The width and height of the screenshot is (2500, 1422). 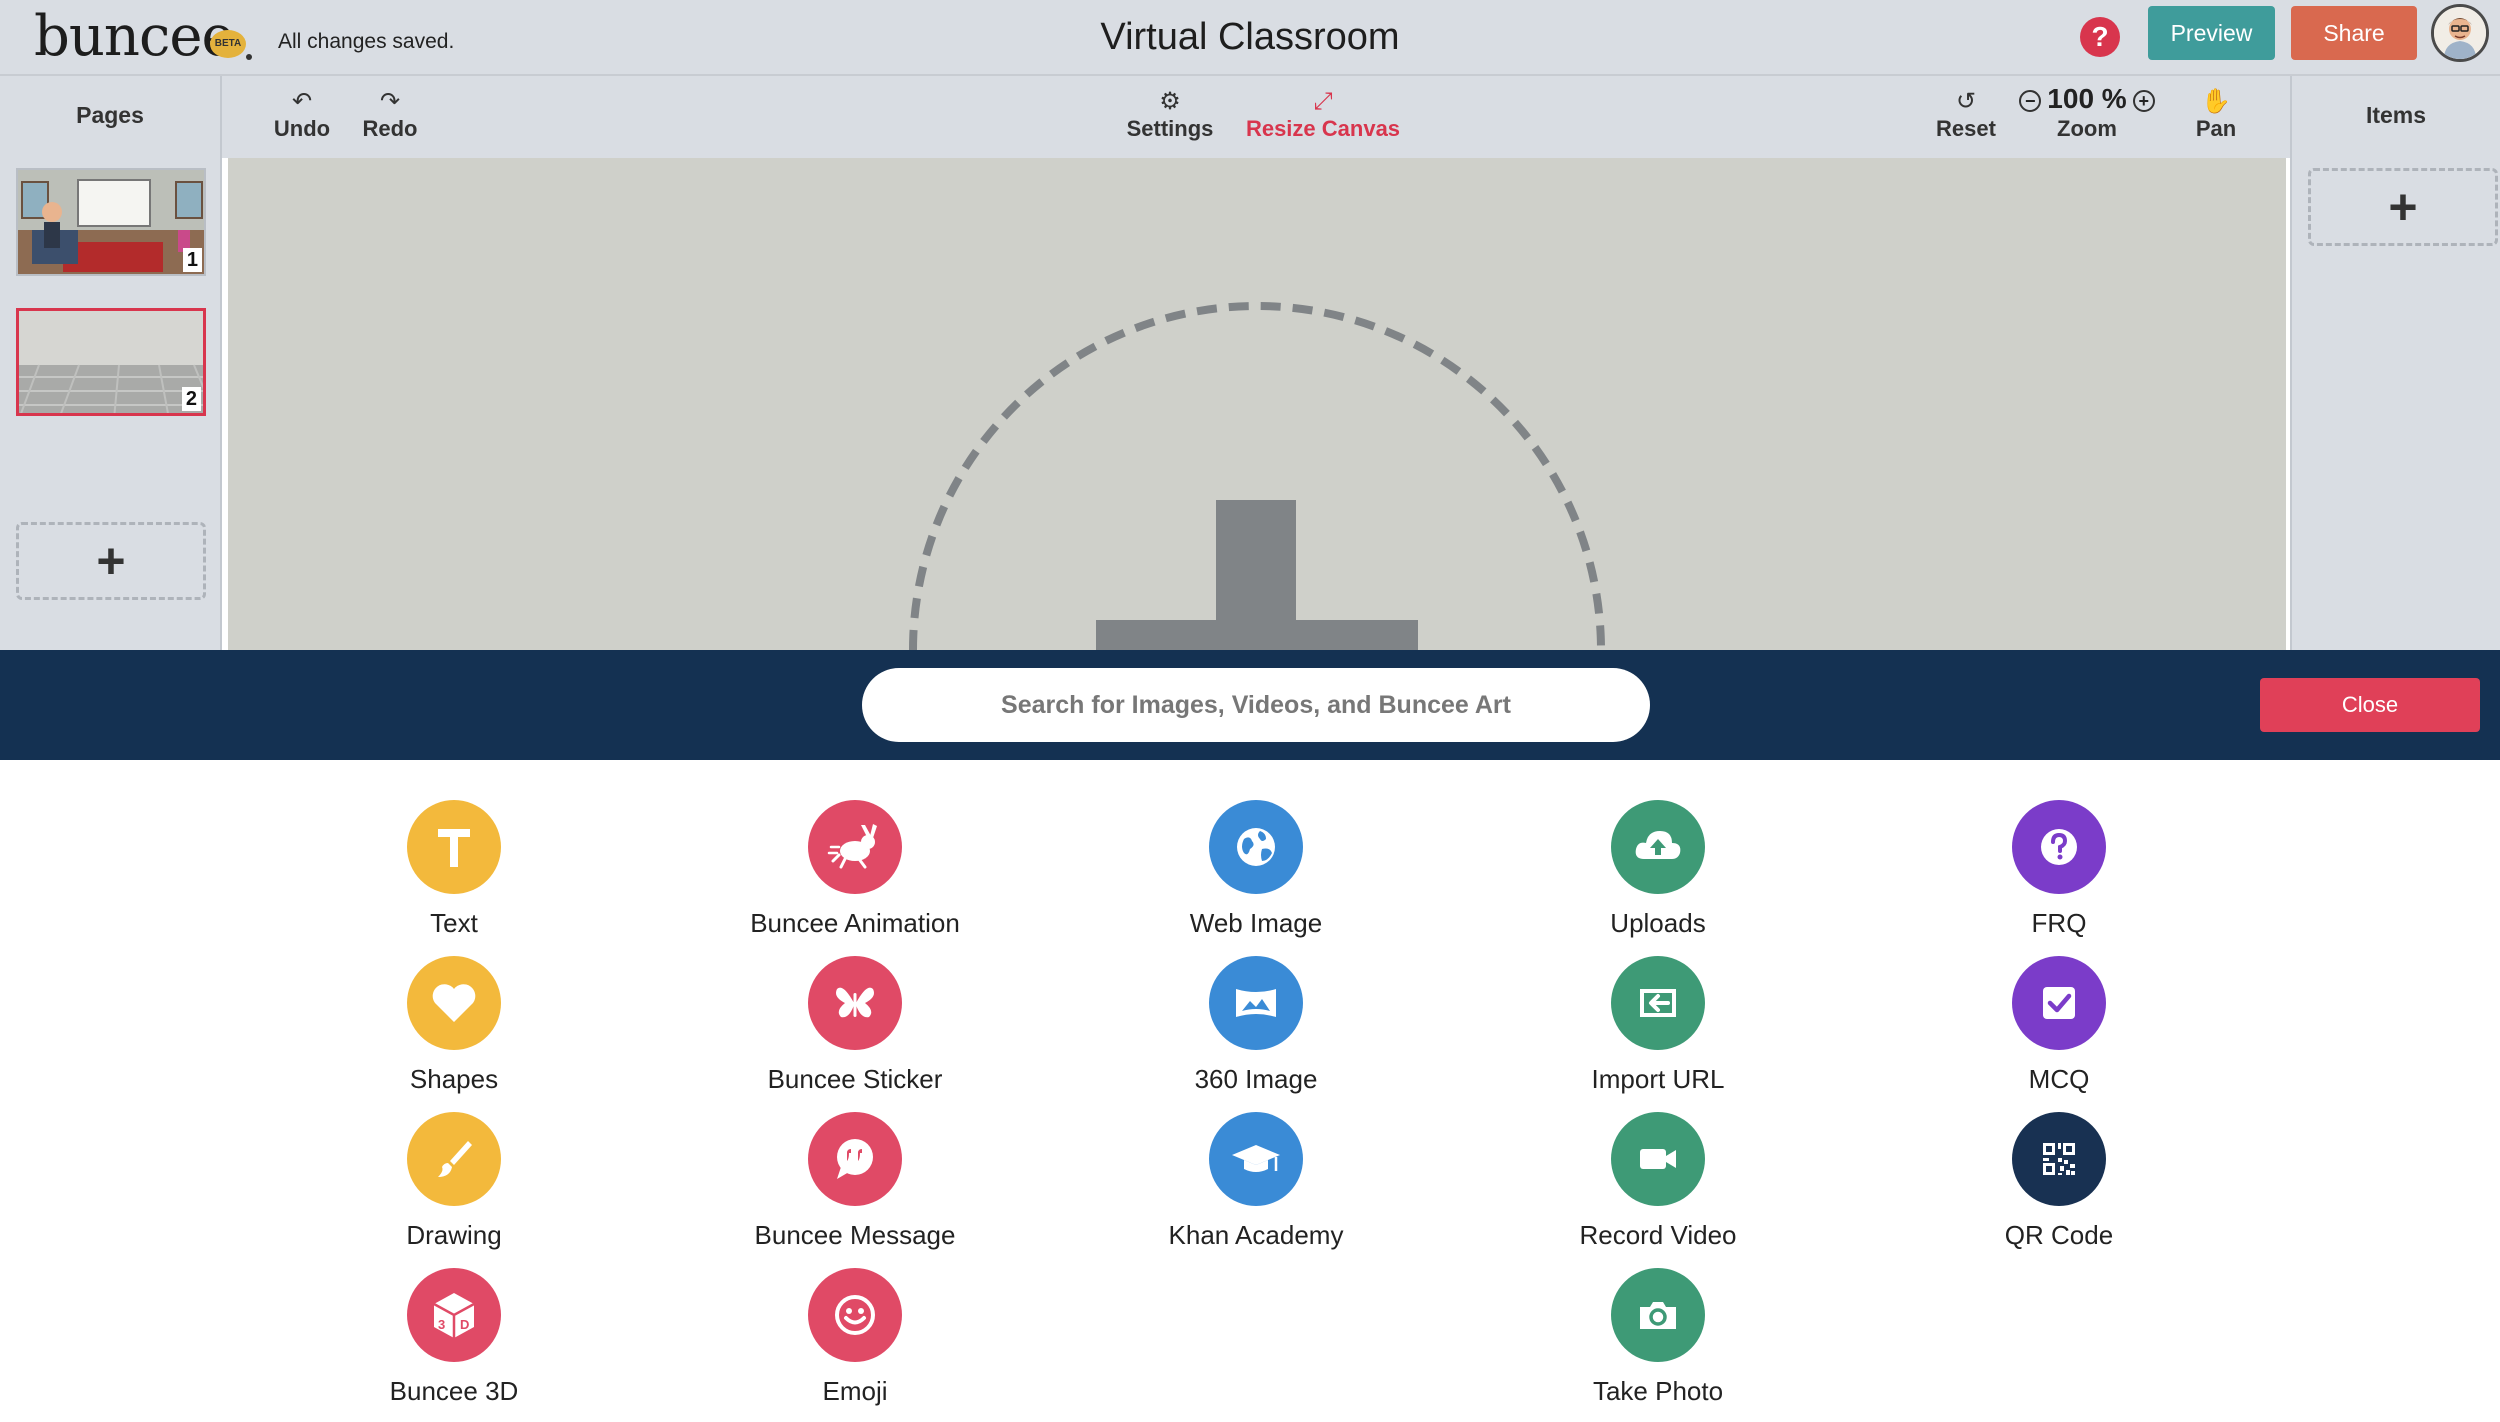 I want to click on page-number: 1, so click(x=192, y=260).